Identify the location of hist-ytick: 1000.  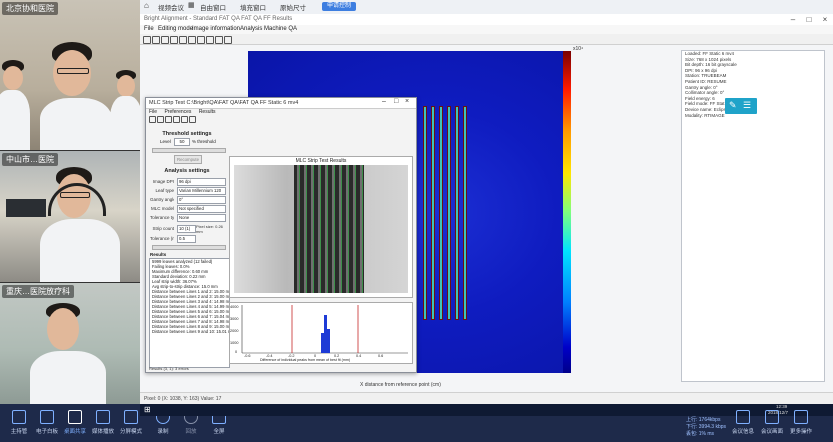
(234, 343).